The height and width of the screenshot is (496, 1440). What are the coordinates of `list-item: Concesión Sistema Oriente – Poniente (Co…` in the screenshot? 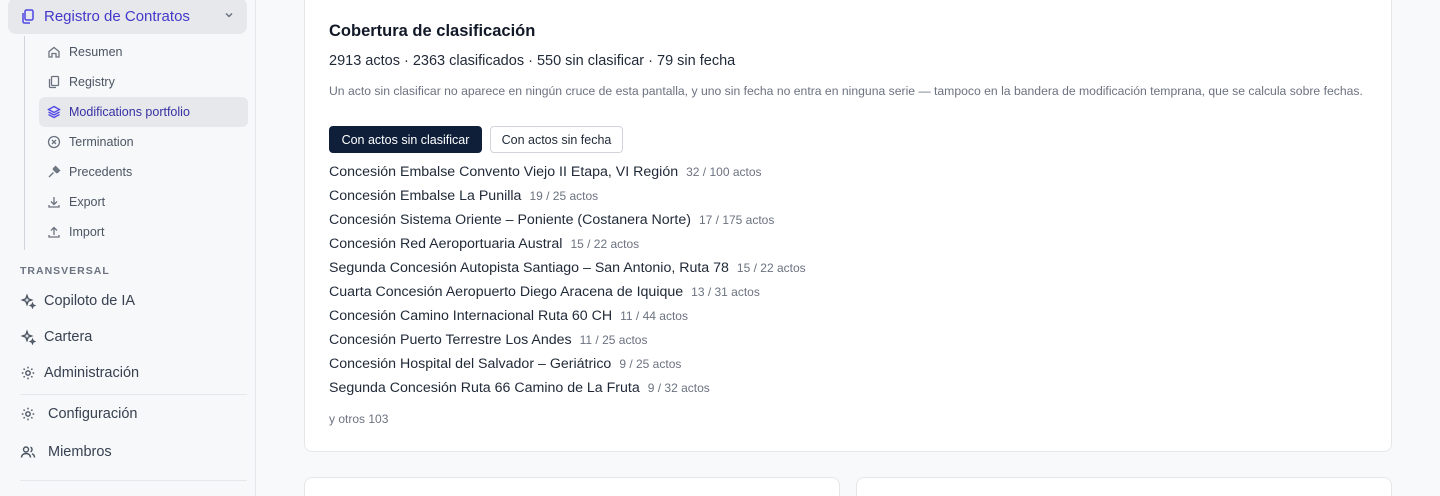 It's located at (567, 224).